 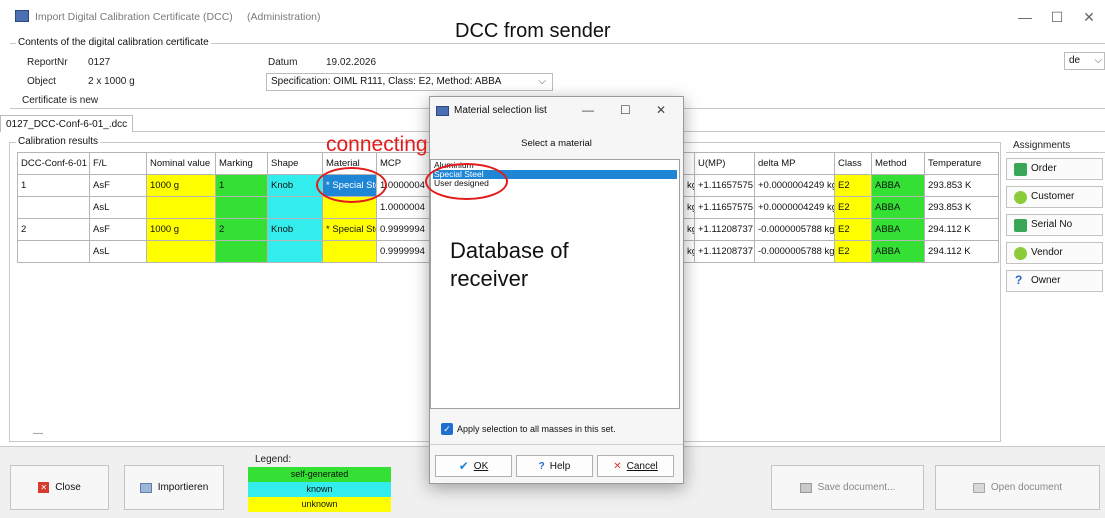 What do you see at coordinates (447, 429) in the screenshot?
I see `apply-all-checkbox: ✓` at bounding box center [447, 429].